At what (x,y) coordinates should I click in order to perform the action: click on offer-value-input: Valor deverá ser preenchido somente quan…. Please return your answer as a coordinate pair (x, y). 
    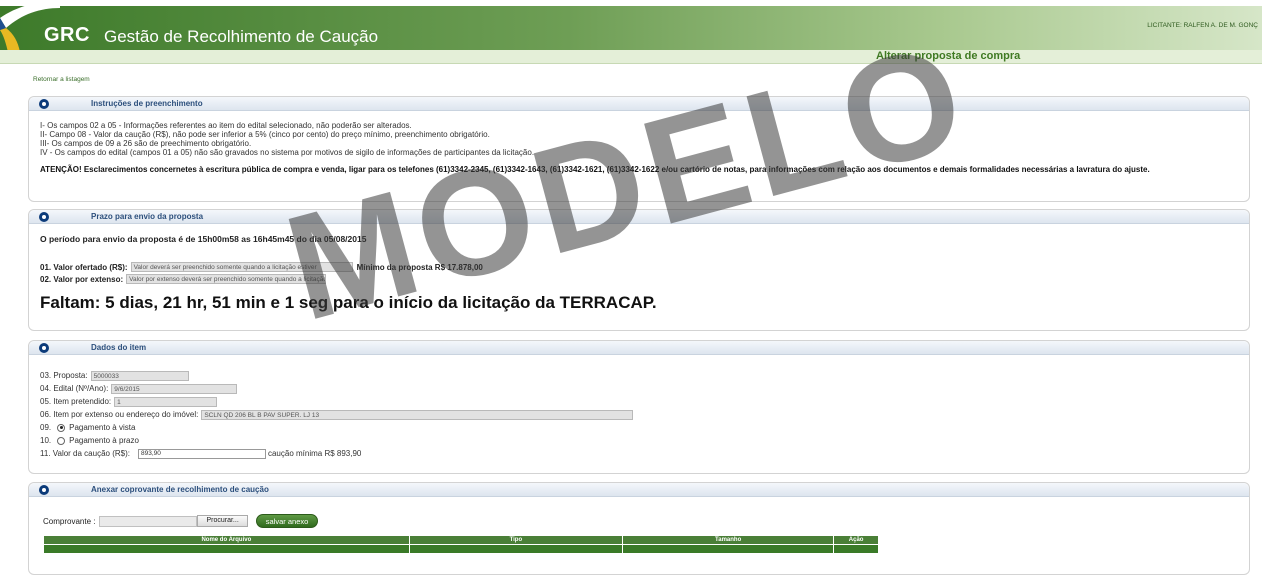
    Looking at the image, I should click on (241, 267).